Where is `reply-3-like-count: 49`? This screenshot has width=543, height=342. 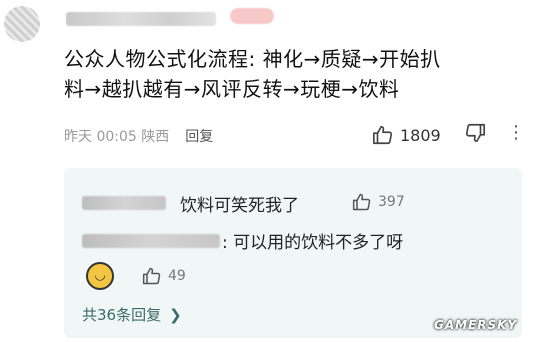 reply-3-like-count: 49 is located at coordinates (177, 276).